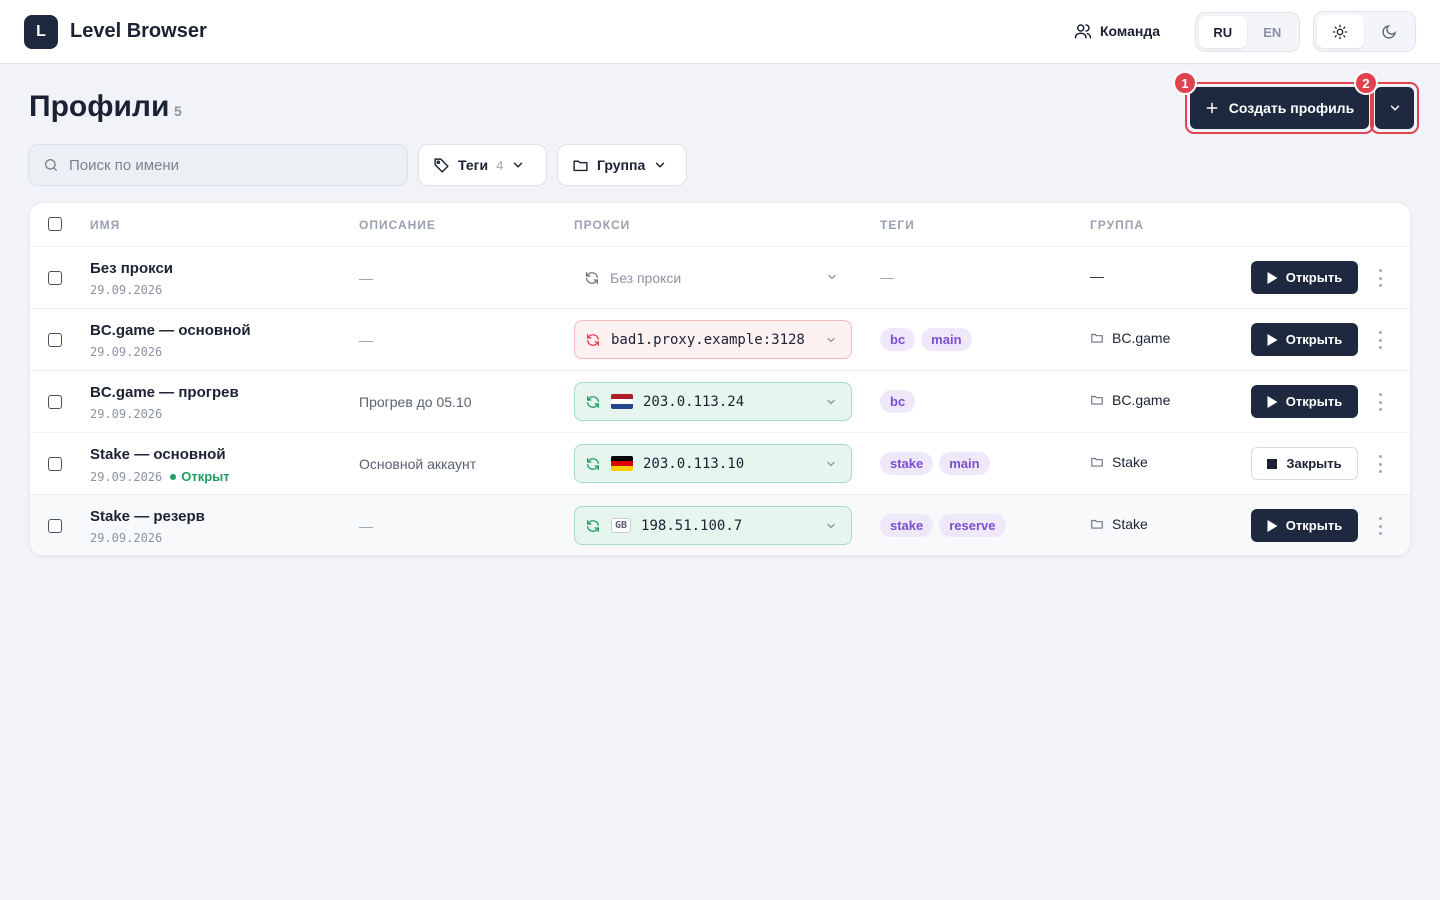  What do you see at coordinates (41, 31) in the screenshot?
I see `logo-letter: L` at bounding box center [41, 31].